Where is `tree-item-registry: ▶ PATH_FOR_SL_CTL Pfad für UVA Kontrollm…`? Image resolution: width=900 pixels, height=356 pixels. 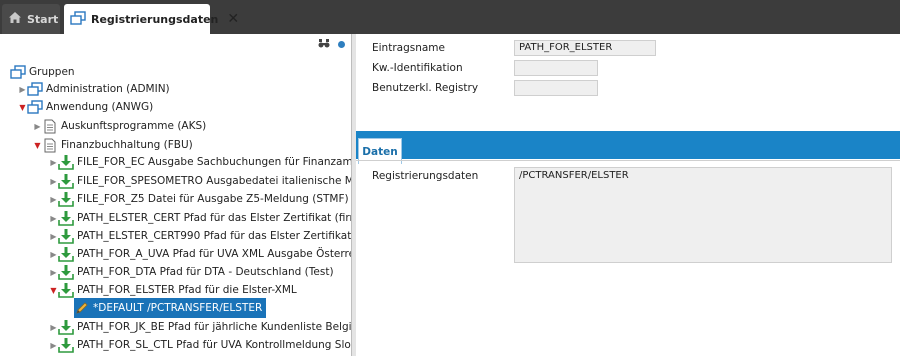 tree-item-registry: ▶ PATH_FOR_SL_CTL Pfad für UVA Kontrollm… is located at coordinates (200, 345).